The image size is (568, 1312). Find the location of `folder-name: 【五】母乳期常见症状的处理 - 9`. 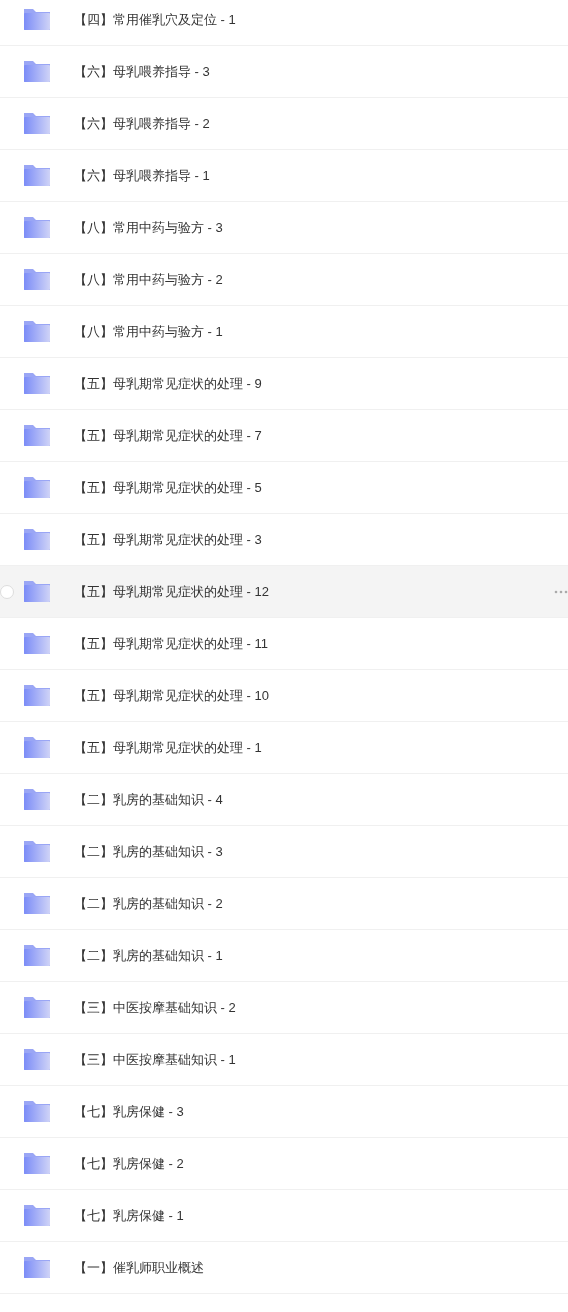

folder-name: 【五】母乳期常见症状的处理 - 9 is located at coordinates (168, 383).